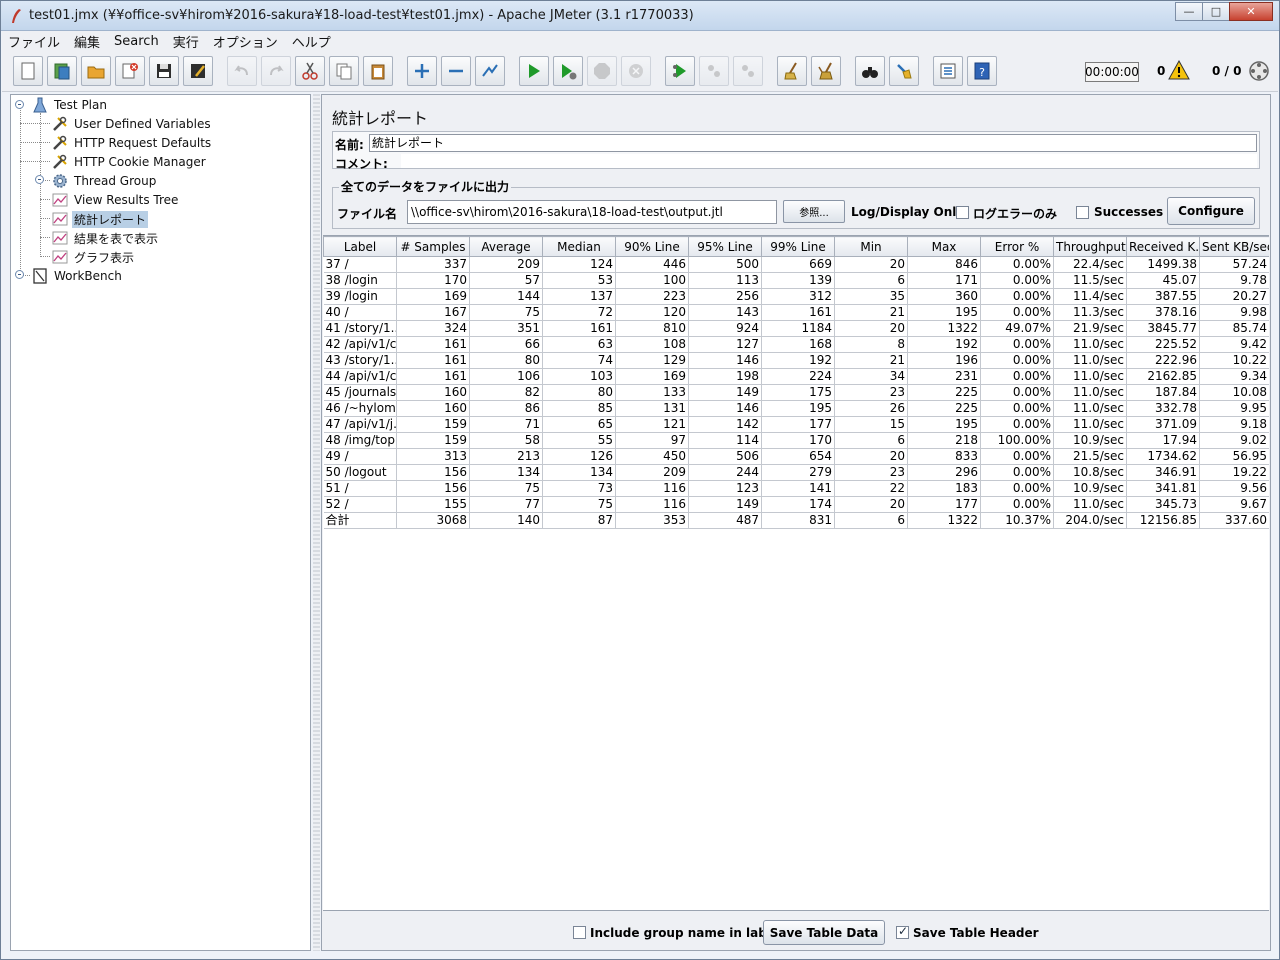  Describe the element at coordinates (433, 246) in the screenshot. I see `column-header: # Samples` at that location.